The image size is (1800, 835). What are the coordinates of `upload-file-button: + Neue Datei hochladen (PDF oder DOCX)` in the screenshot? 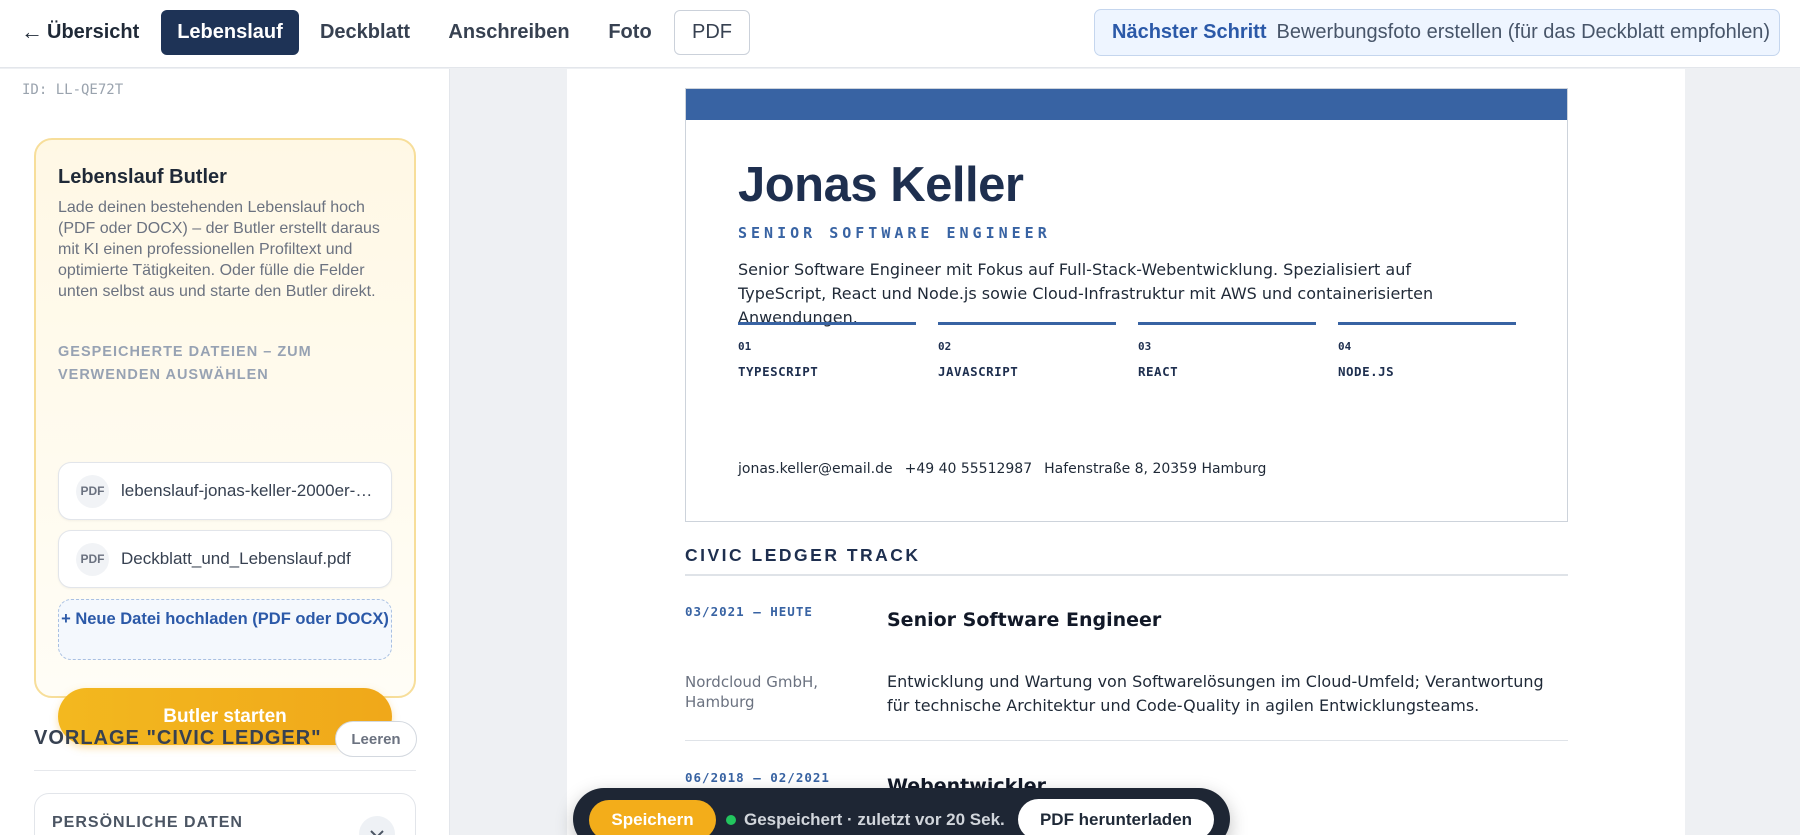 It's located at (225, 629).